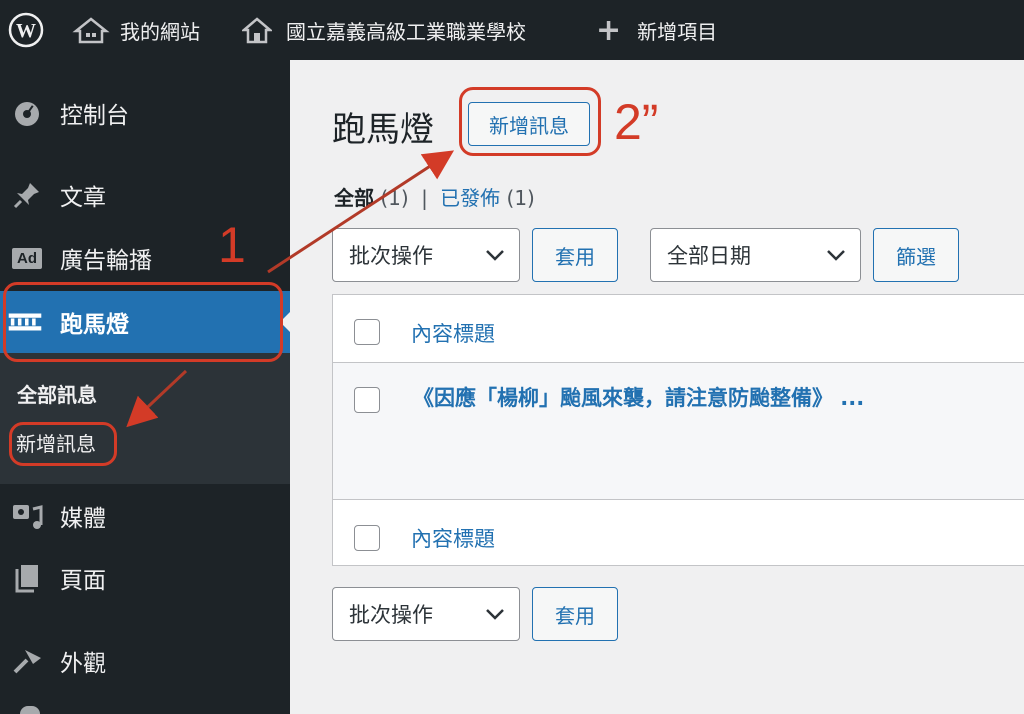  Describe the element at coordinates (530, 121) in the screenshot. I see `annotation-box-add-new-button` at that location.